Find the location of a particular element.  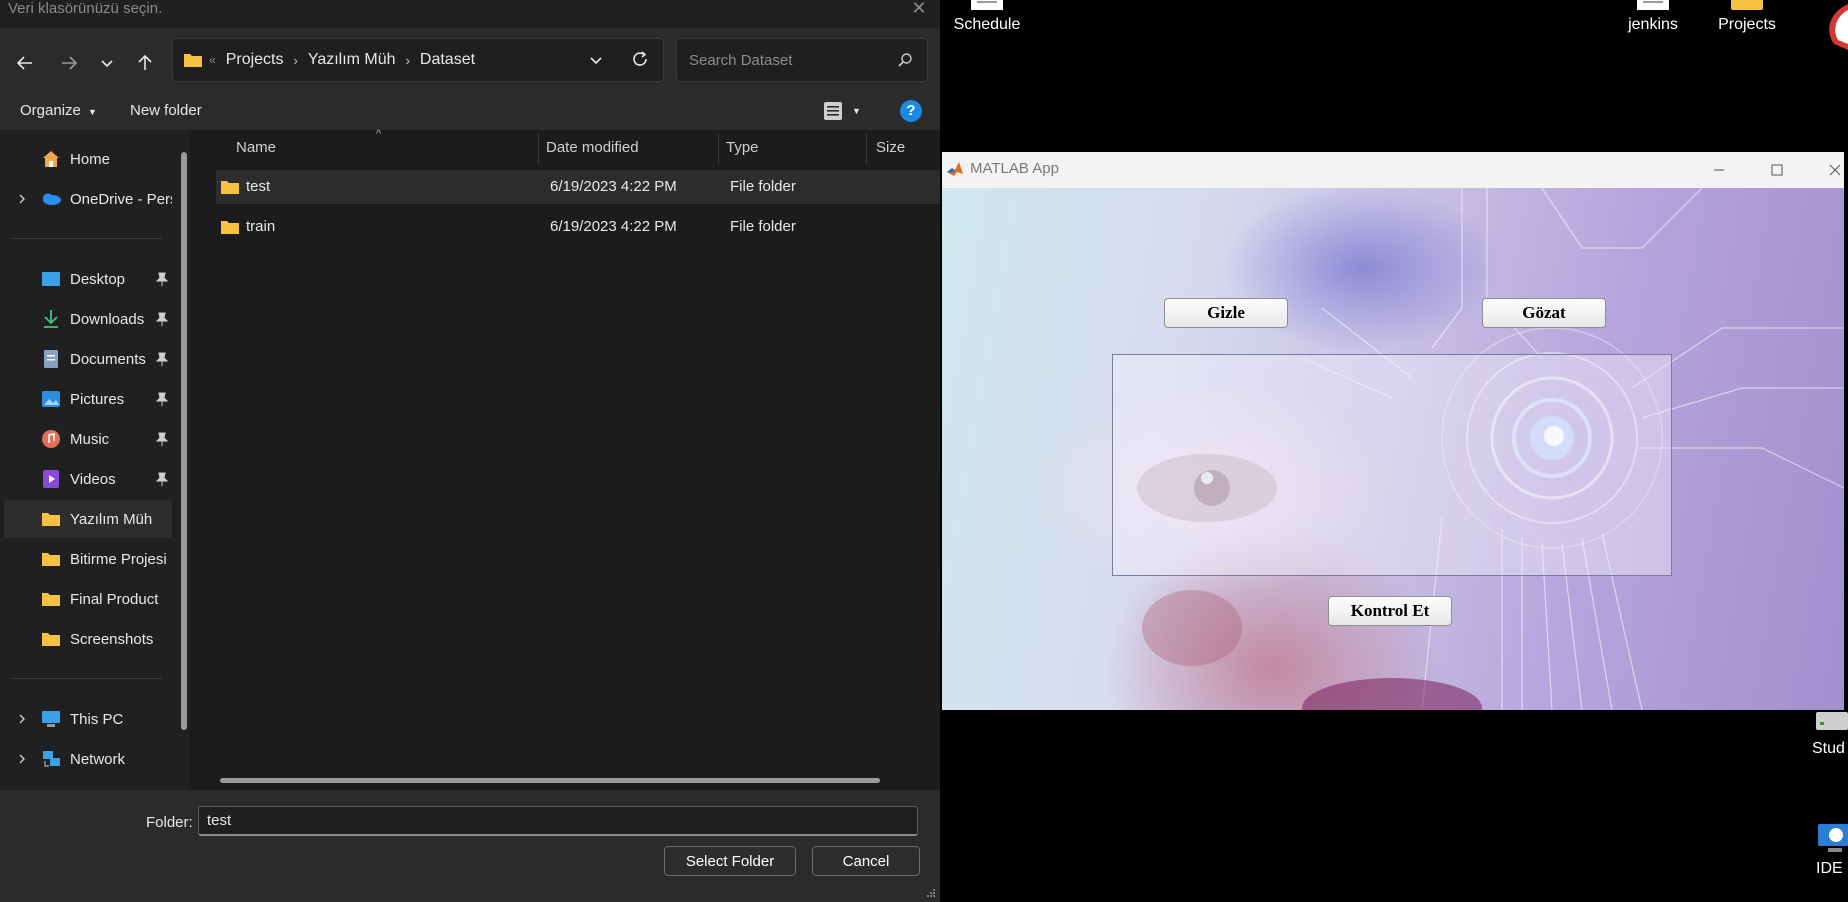

gozat-button: Gözat is located at coordinates (1544, 313).